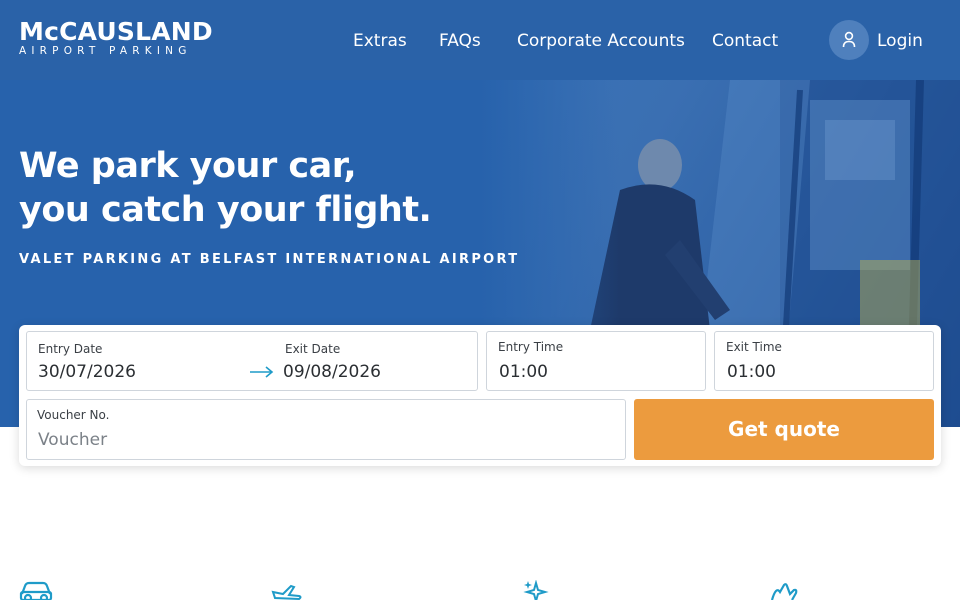  Describe the element at coordinates (536, 590) in the screenshot. I see `sparkle-icon` at that location.